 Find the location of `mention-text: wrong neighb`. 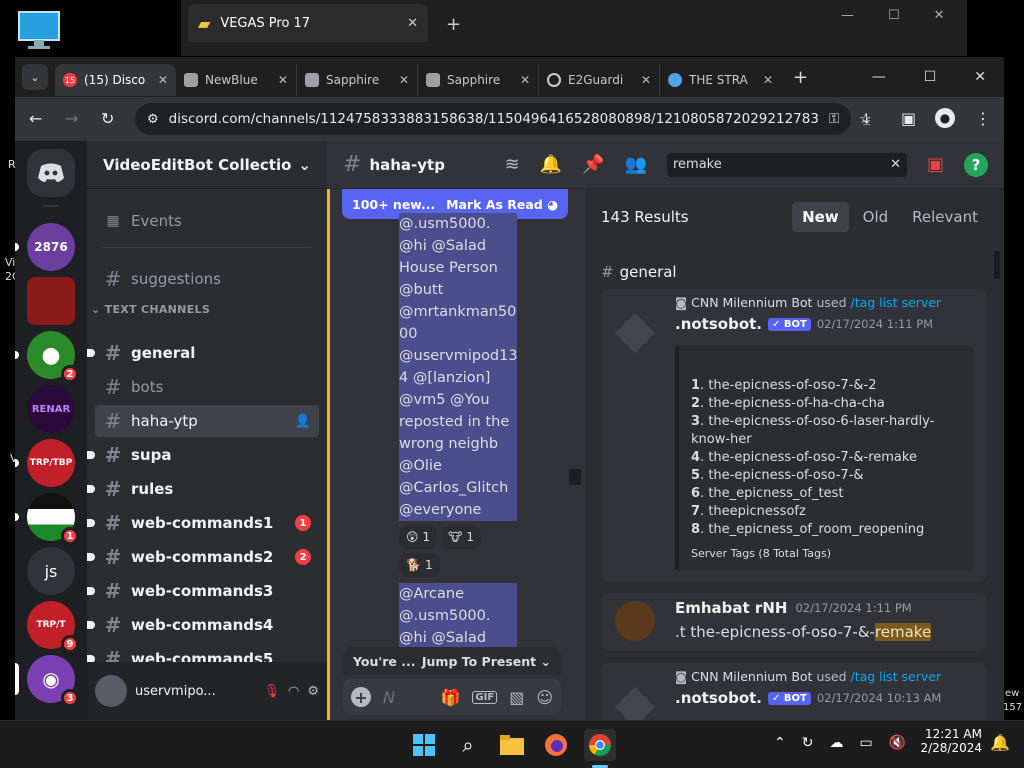

mention-text: wrong neighb is located at coordinates (458, 444).